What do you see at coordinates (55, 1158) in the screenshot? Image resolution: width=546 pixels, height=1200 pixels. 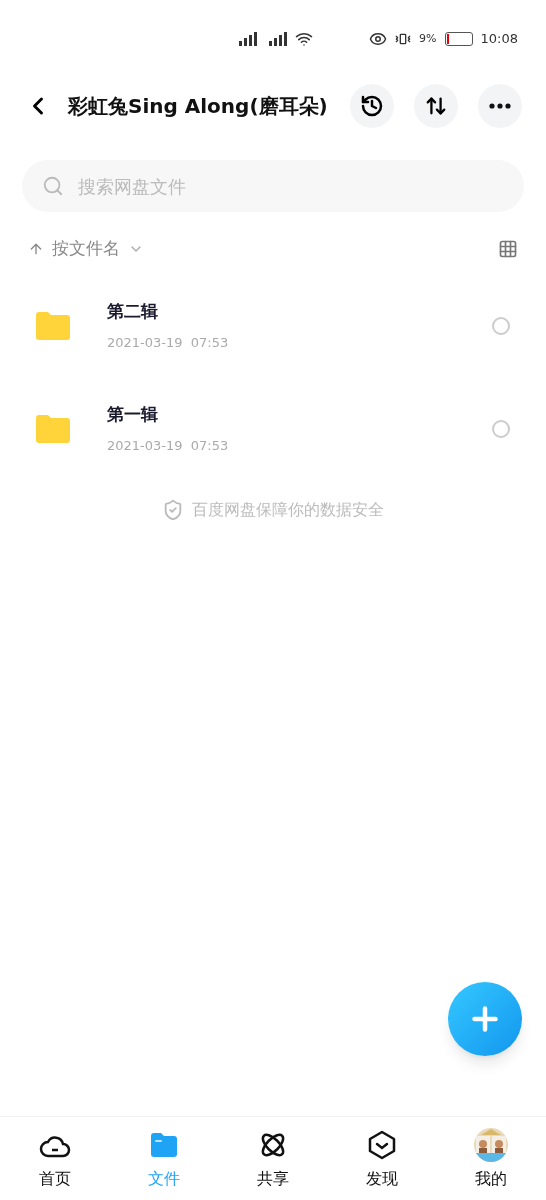 I see `nav-tab: 首页` at bounding box center [55, 1158].